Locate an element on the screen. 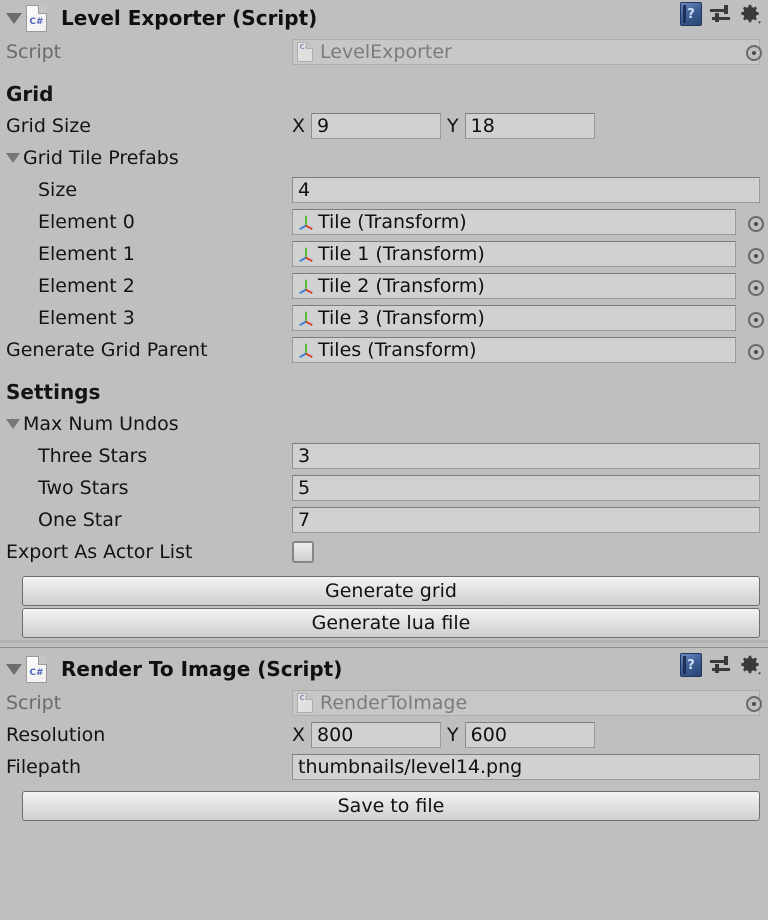 The width and height of the screenshot is (768, 920). csharp-script-icon: C# is located at coordinates (36, 18).